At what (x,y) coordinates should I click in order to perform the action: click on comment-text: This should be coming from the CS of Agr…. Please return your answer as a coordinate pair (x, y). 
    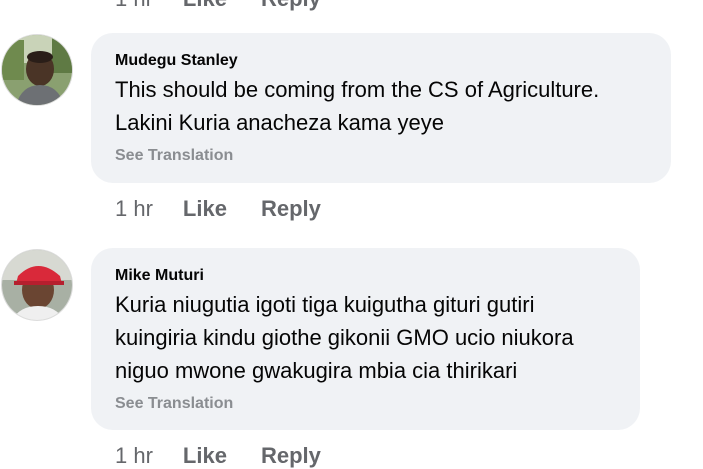
    Looking at the image, I should click on (381, 106).